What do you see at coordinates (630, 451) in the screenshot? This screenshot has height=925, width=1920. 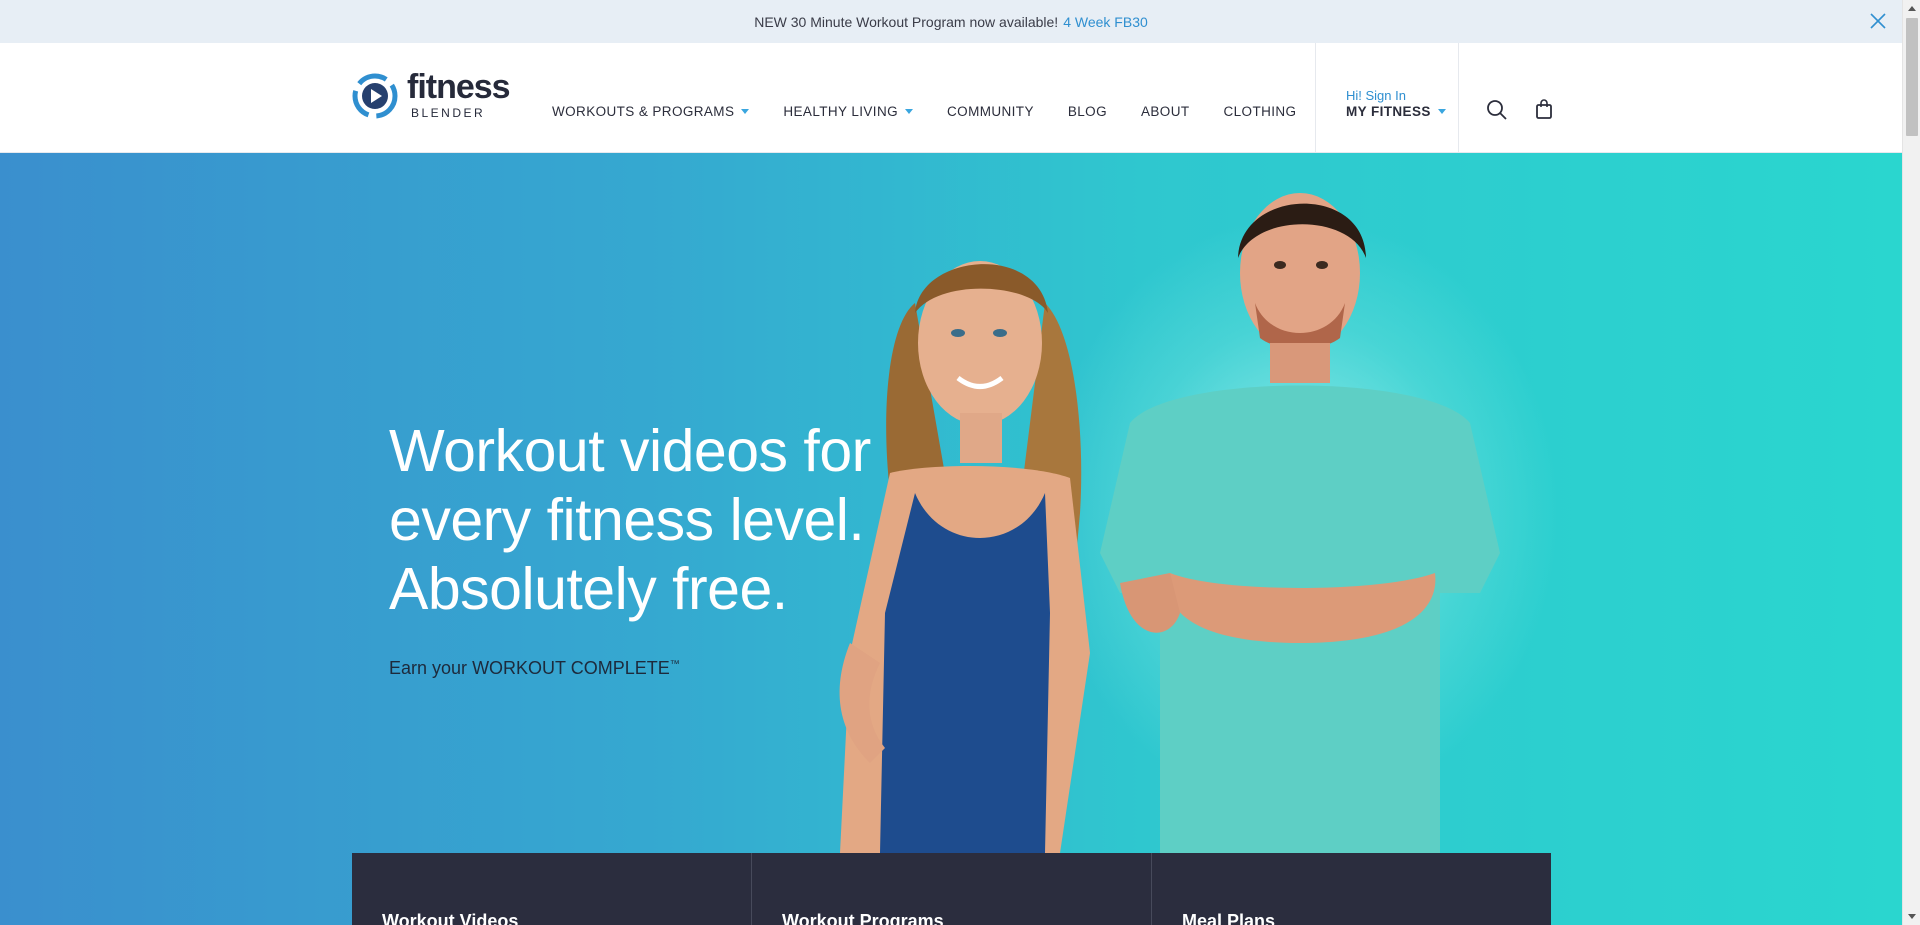 I see `hero-headline-line: Workout videos for` at bounding box center [630, 451].